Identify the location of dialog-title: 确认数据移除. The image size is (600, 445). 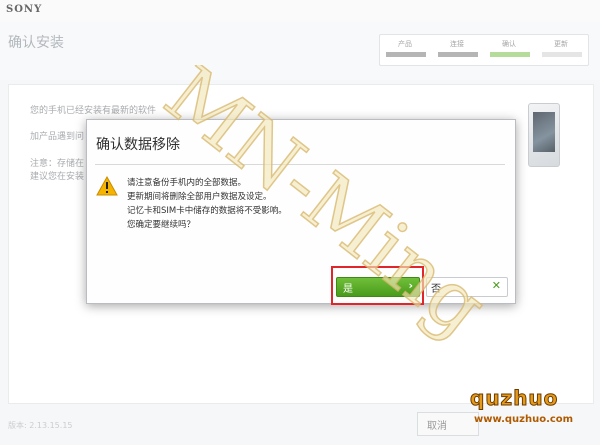
(138, 145).